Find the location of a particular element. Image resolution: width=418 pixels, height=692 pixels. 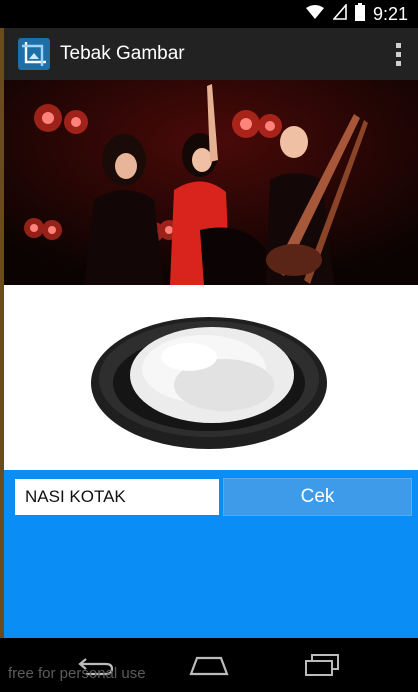

crop-icon is located at coordinates (34, 54).